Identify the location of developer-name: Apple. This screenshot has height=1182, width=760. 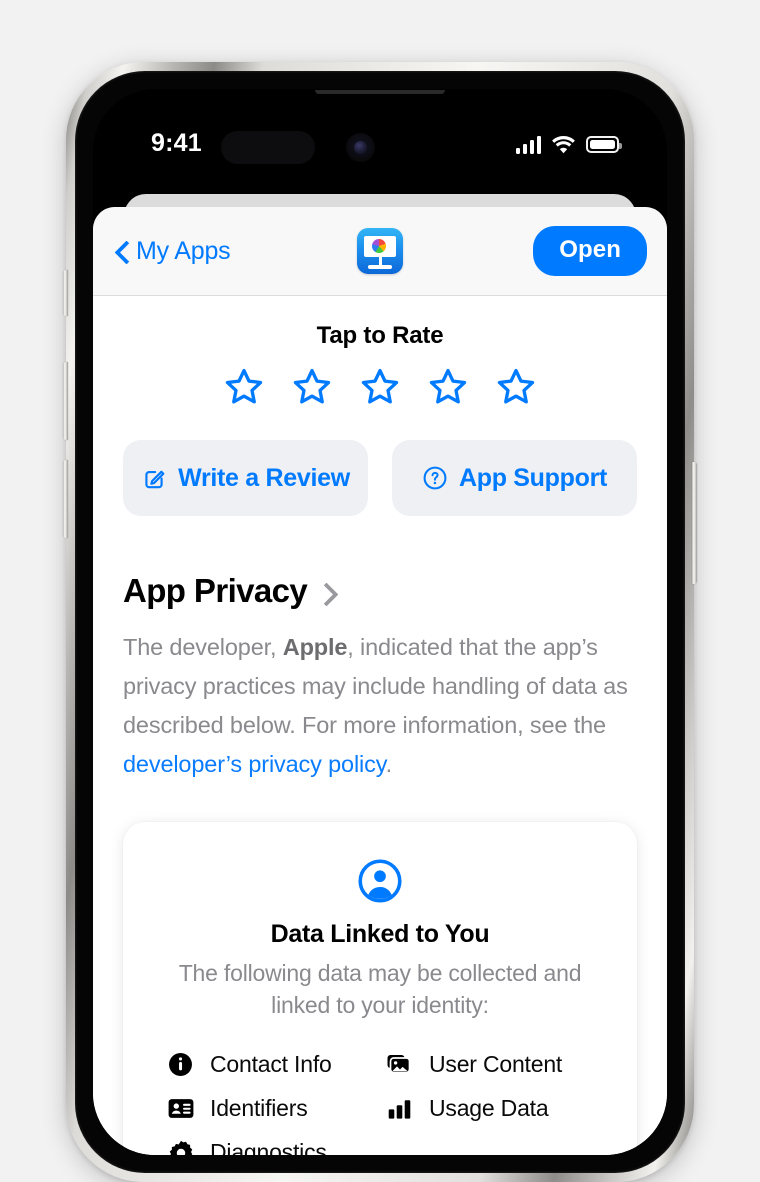
(315, 647).